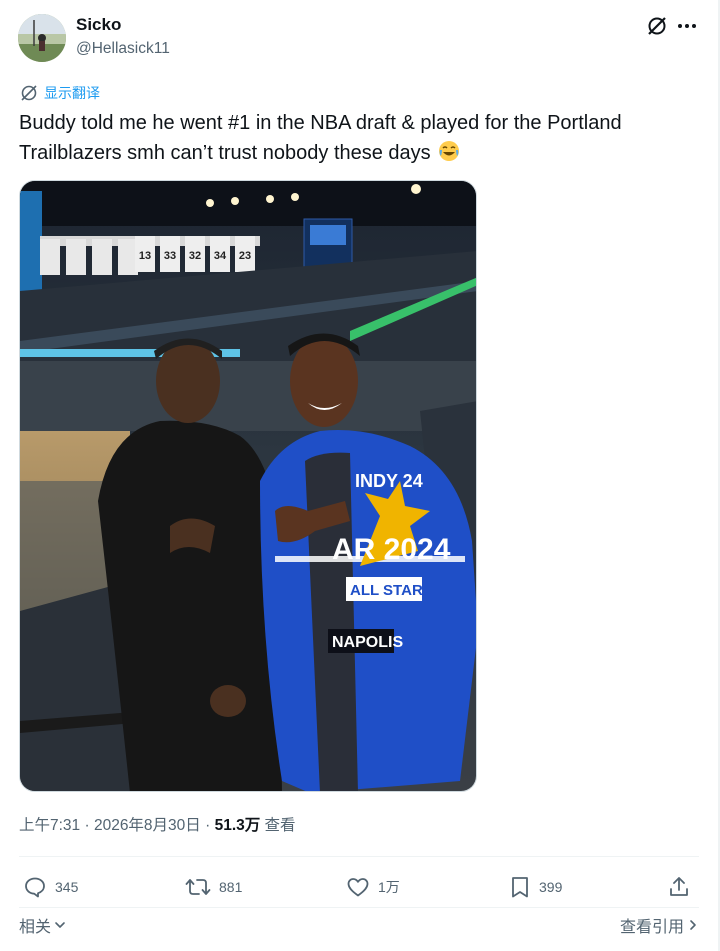  I want to click on like-count: 1万, so click(389, 887).